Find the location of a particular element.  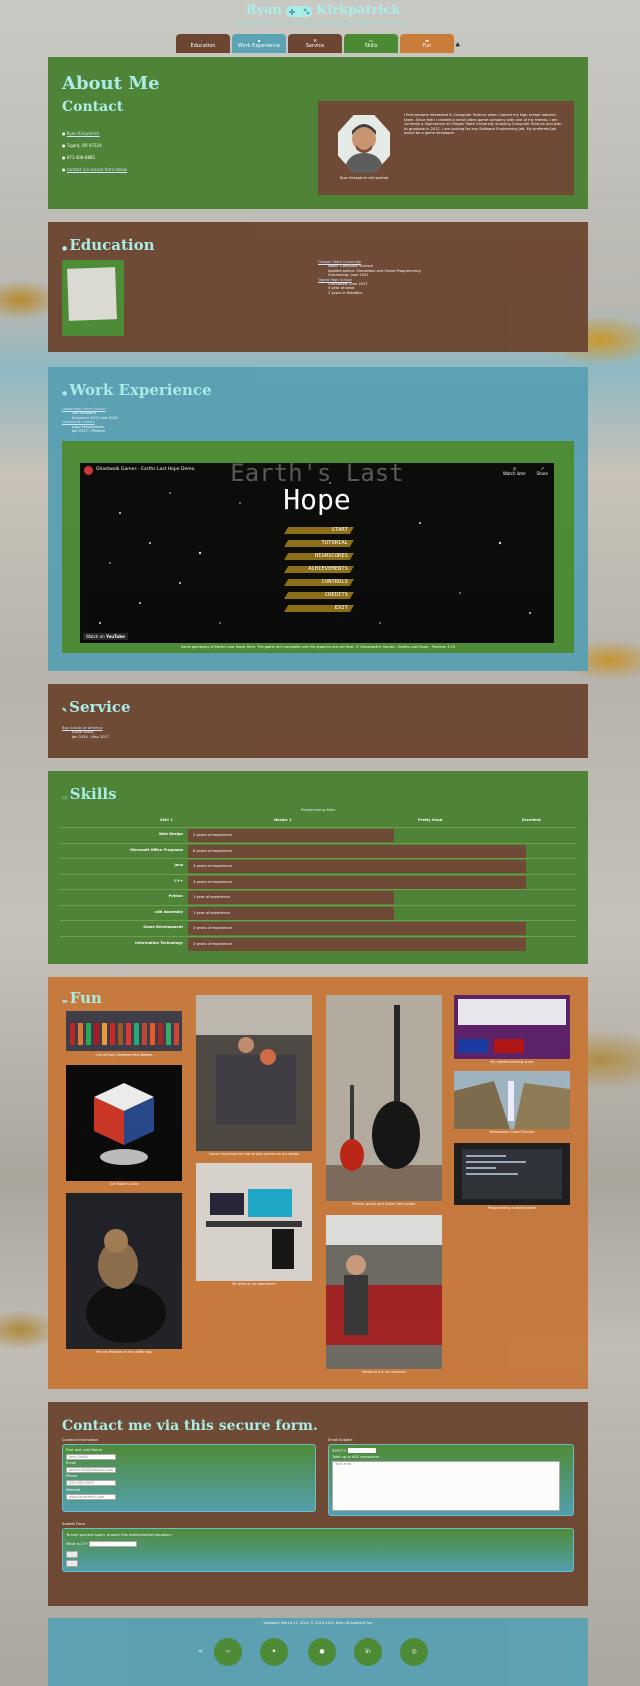

watch-on-youtube-button: Watch on YouTube is located at coordinates (105, 636).